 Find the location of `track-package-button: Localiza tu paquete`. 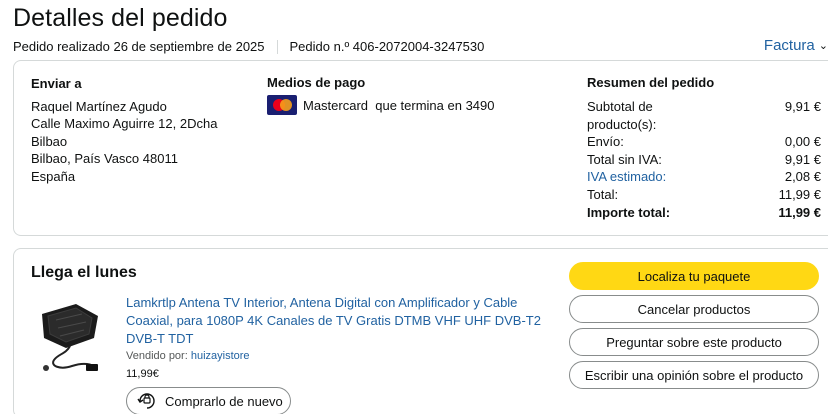

track-package-button: Localiza tu paquete is located at coordinates (694, 276).